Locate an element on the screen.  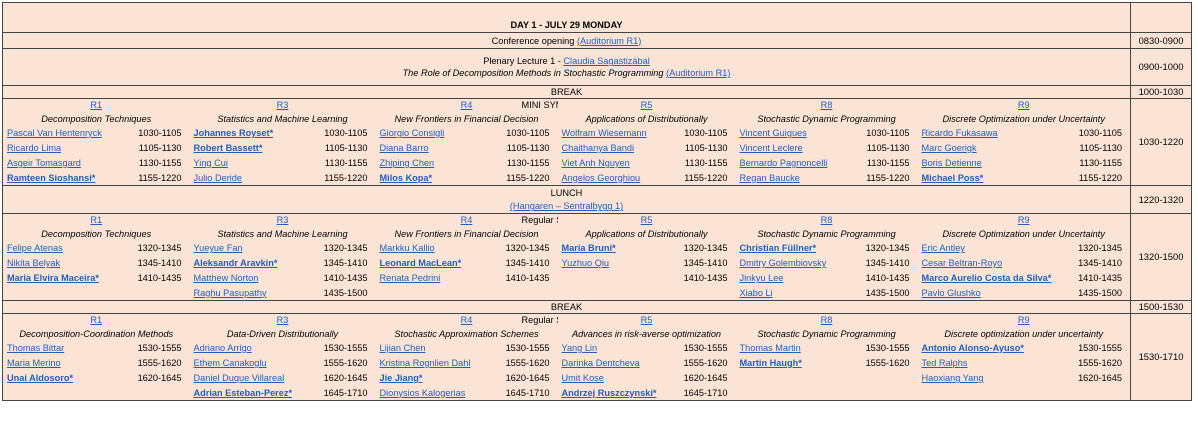
speaker-link: Dionysios Kalogerias is located at coordinates (423, 393).